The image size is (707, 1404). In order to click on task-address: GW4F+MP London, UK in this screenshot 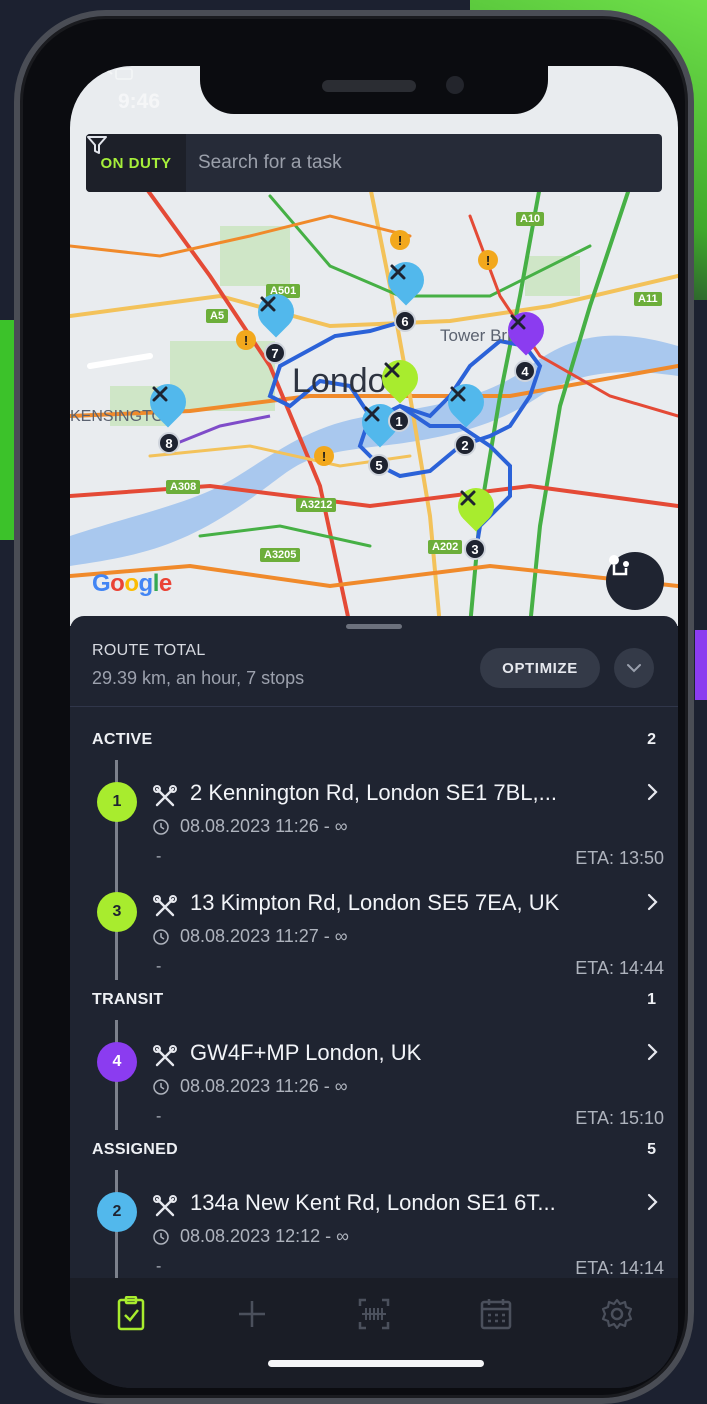, I will do `click(306, 1052)`.